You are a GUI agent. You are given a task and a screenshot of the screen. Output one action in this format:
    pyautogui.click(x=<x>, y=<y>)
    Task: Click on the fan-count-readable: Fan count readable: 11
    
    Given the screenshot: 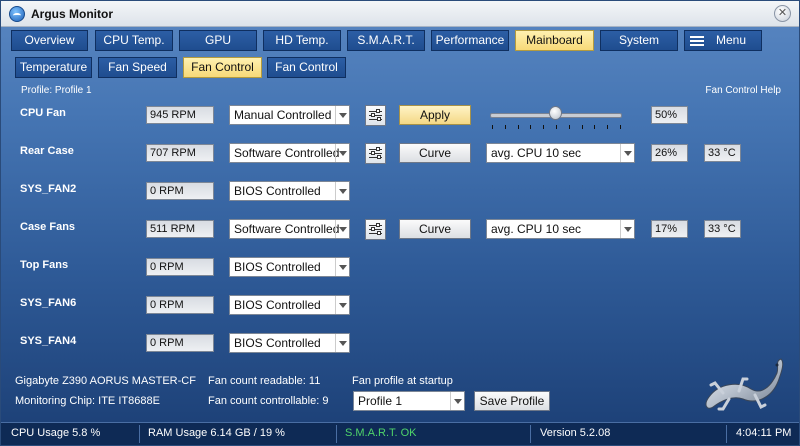 What is the action you would take?
    pyautogui.click(x=264, y=381)
    